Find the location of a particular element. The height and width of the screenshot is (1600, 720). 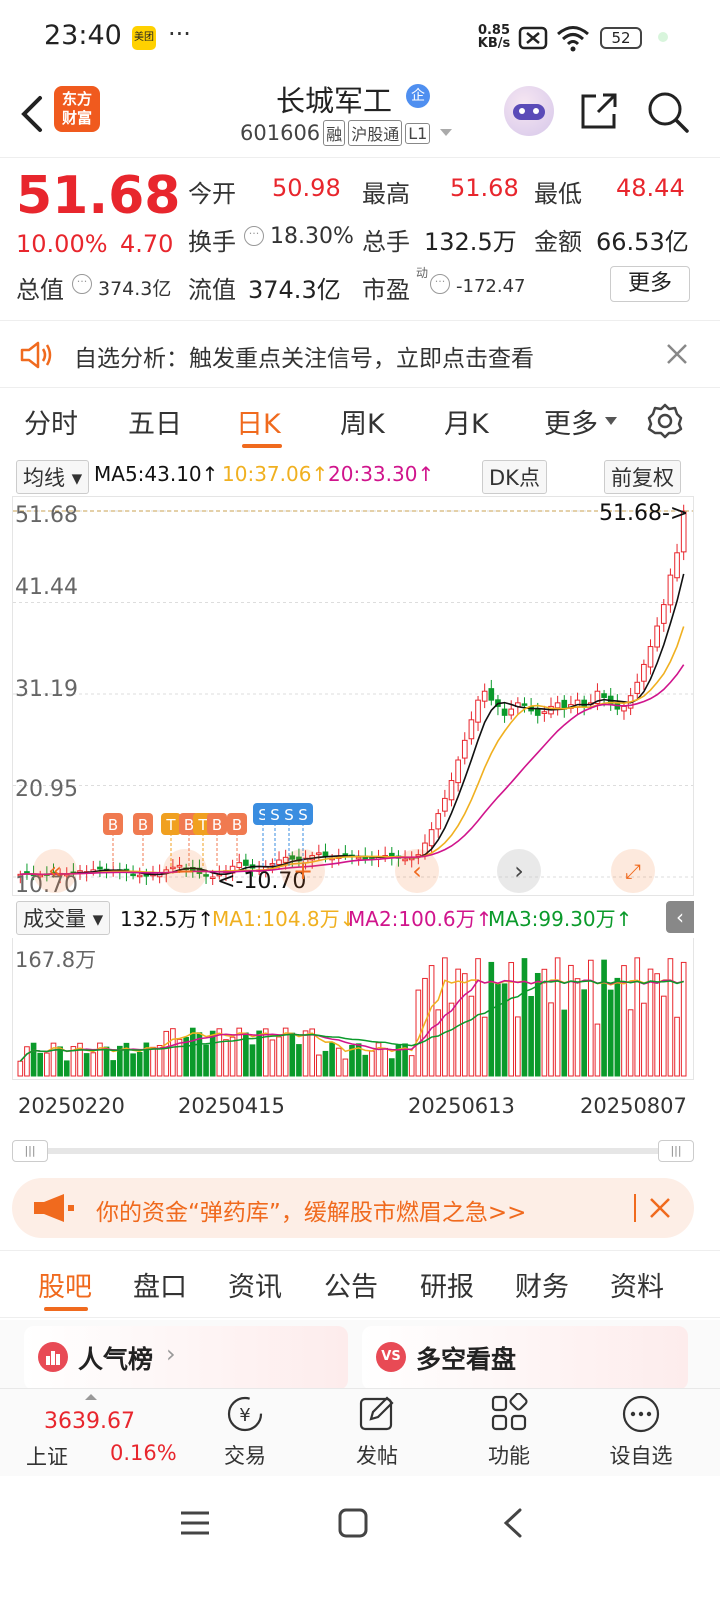

scroll-left-icon: « is located at coordinates (55, 871).